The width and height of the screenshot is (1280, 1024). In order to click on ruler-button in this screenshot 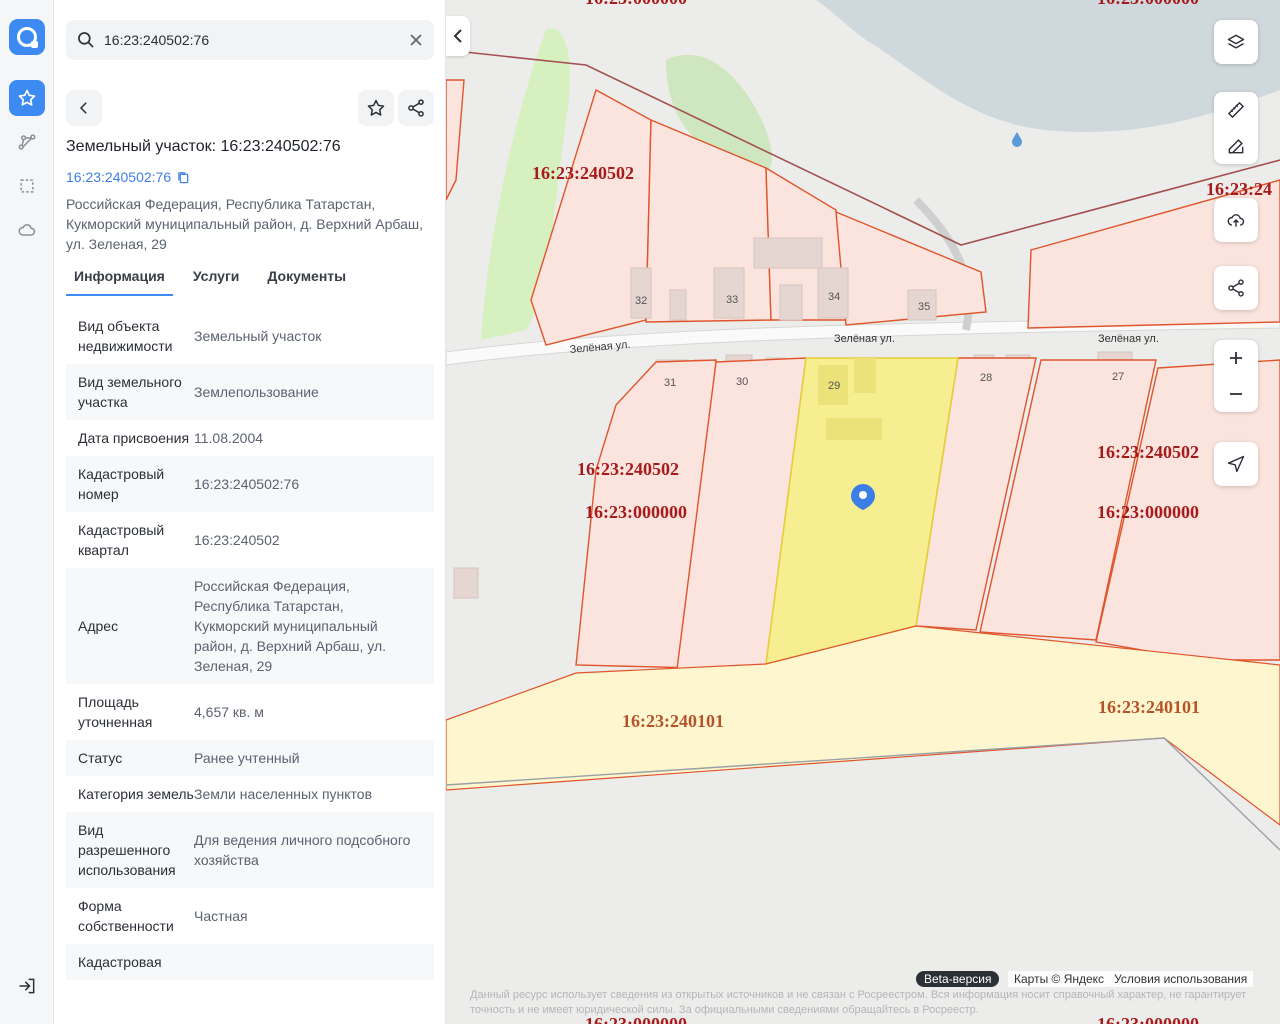, I will do `click(1236, 110)`.